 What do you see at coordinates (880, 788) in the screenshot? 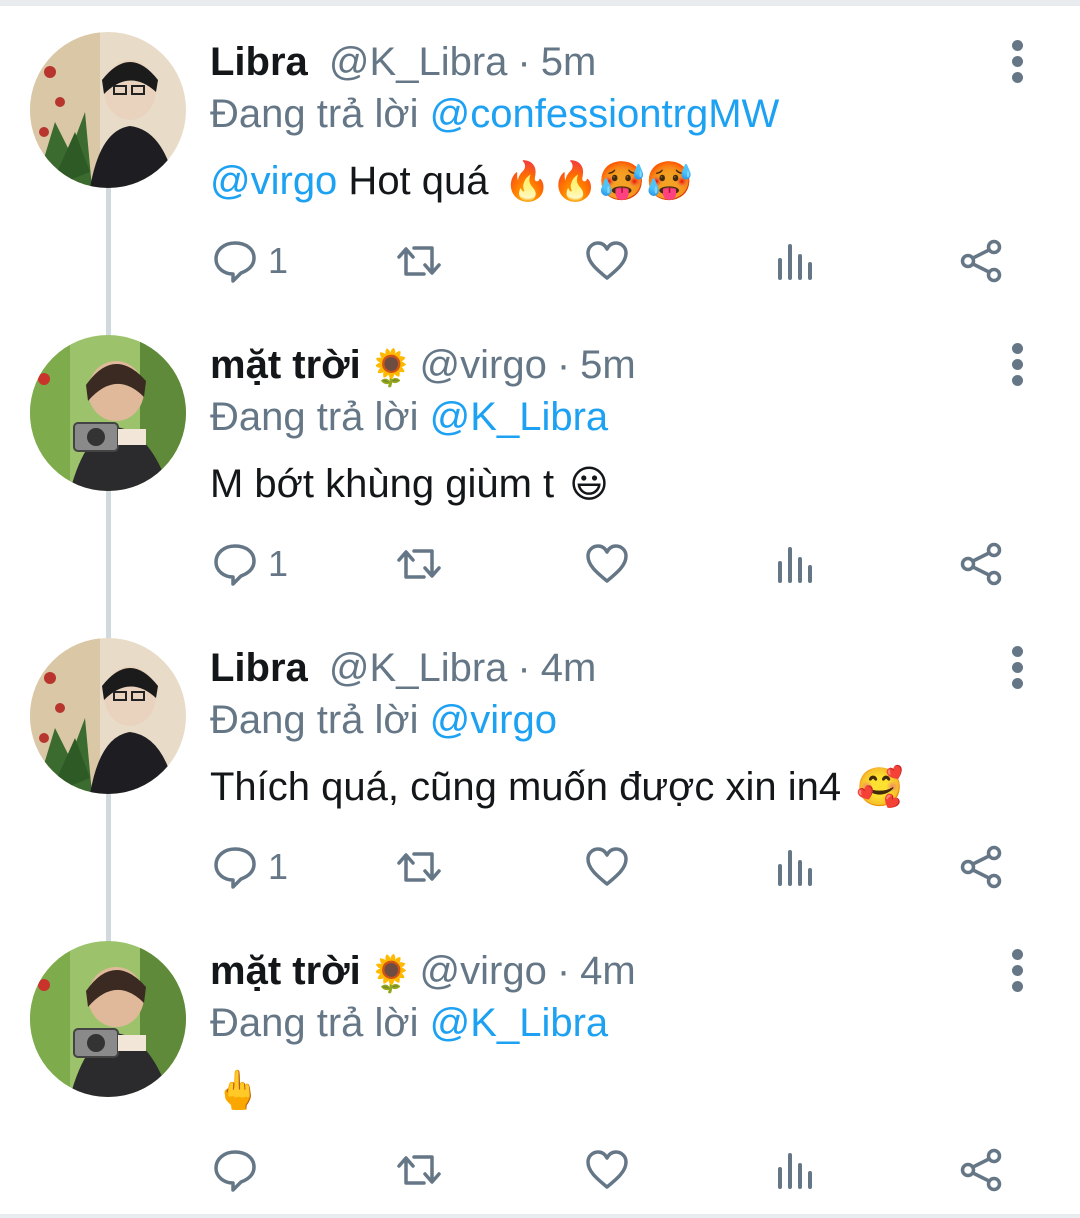
I see `text-emoji: 🥰` at bounding box center [880, 788].